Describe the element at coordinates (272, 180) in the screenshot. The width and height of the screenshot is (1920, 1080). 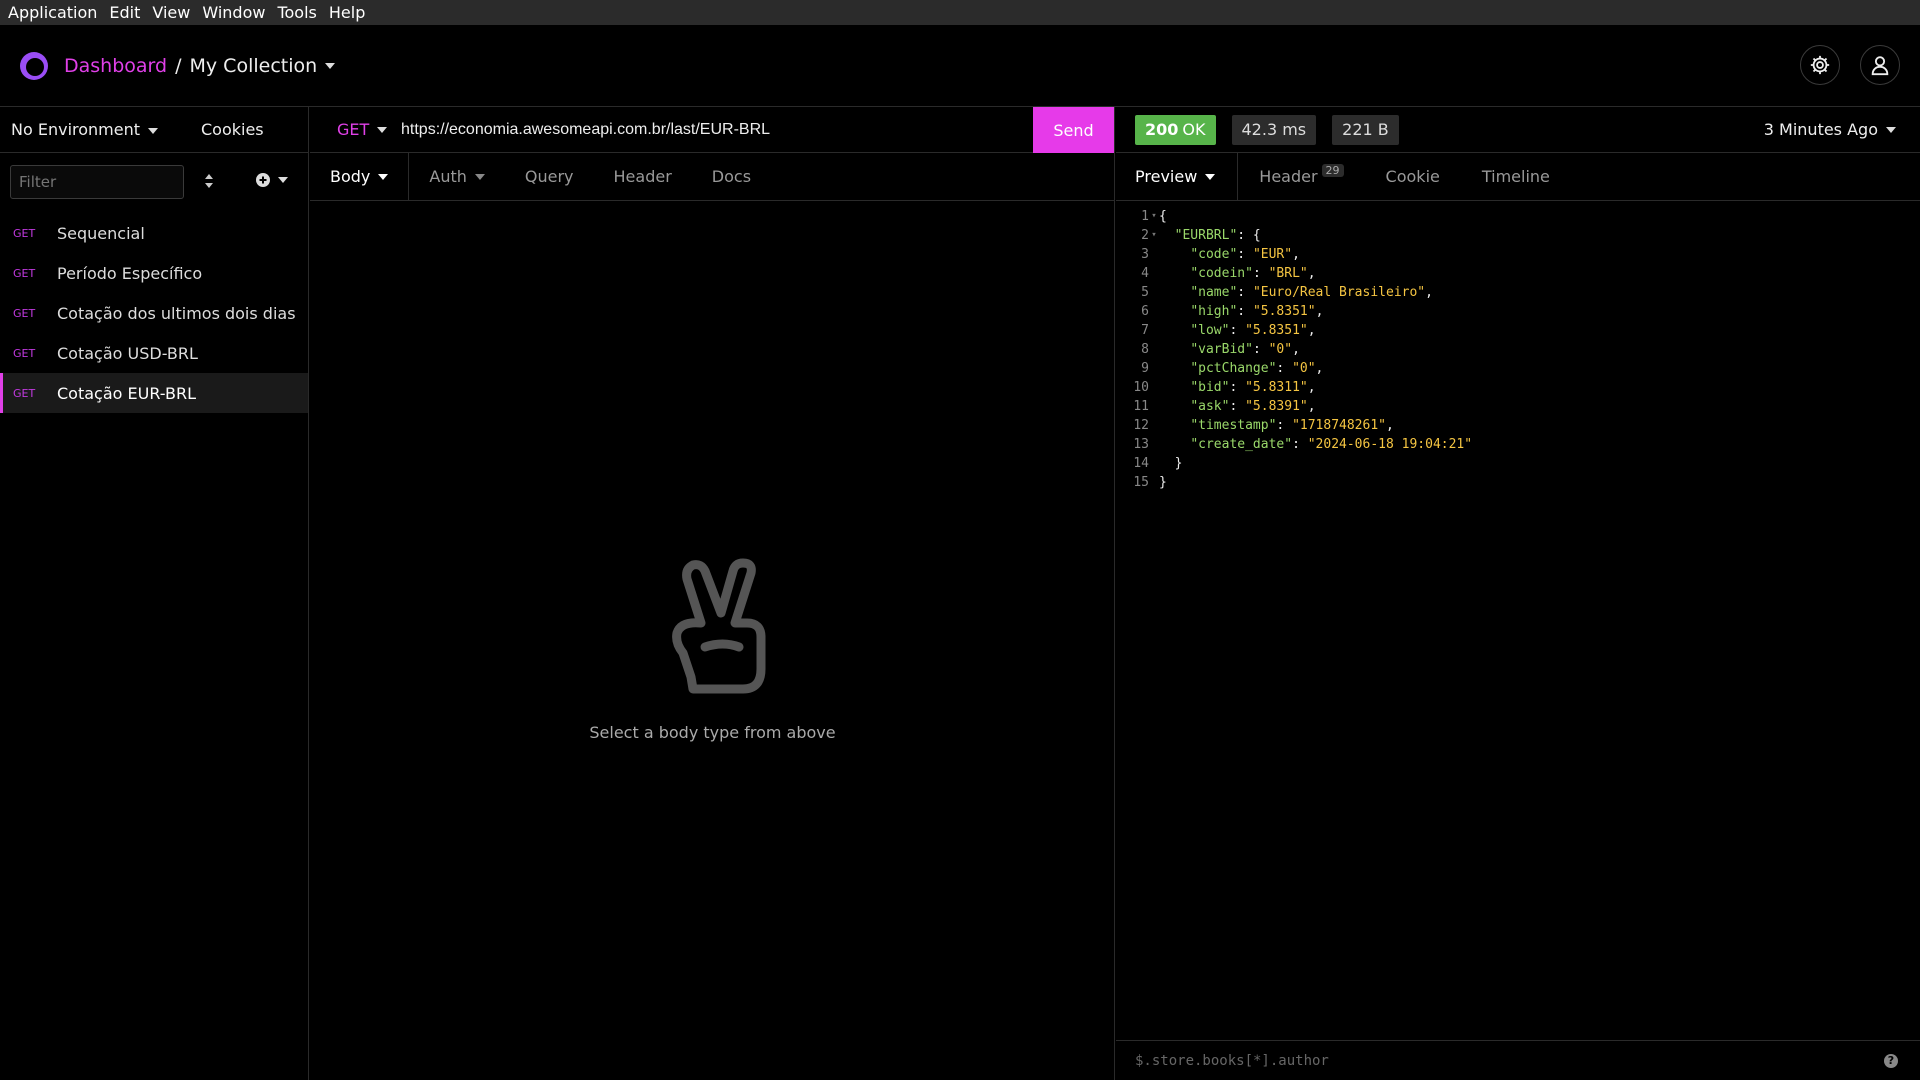
I see `add-request-button` at that location.